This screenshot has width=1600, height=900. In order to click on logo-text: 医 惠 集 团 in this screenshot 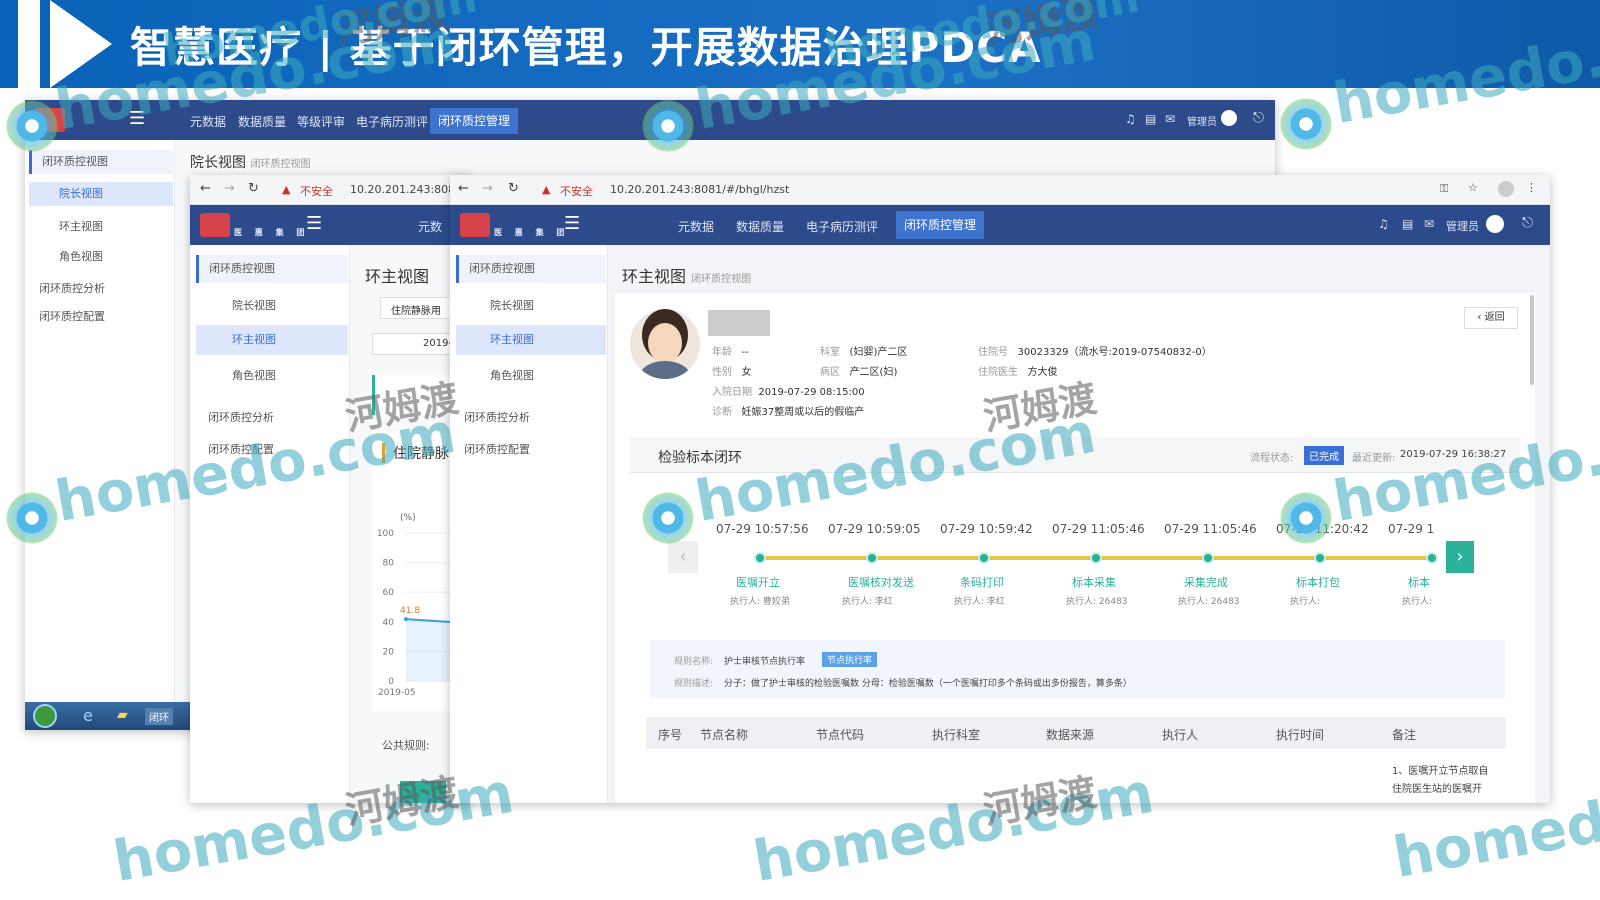, I will do `click(272, 232)`.